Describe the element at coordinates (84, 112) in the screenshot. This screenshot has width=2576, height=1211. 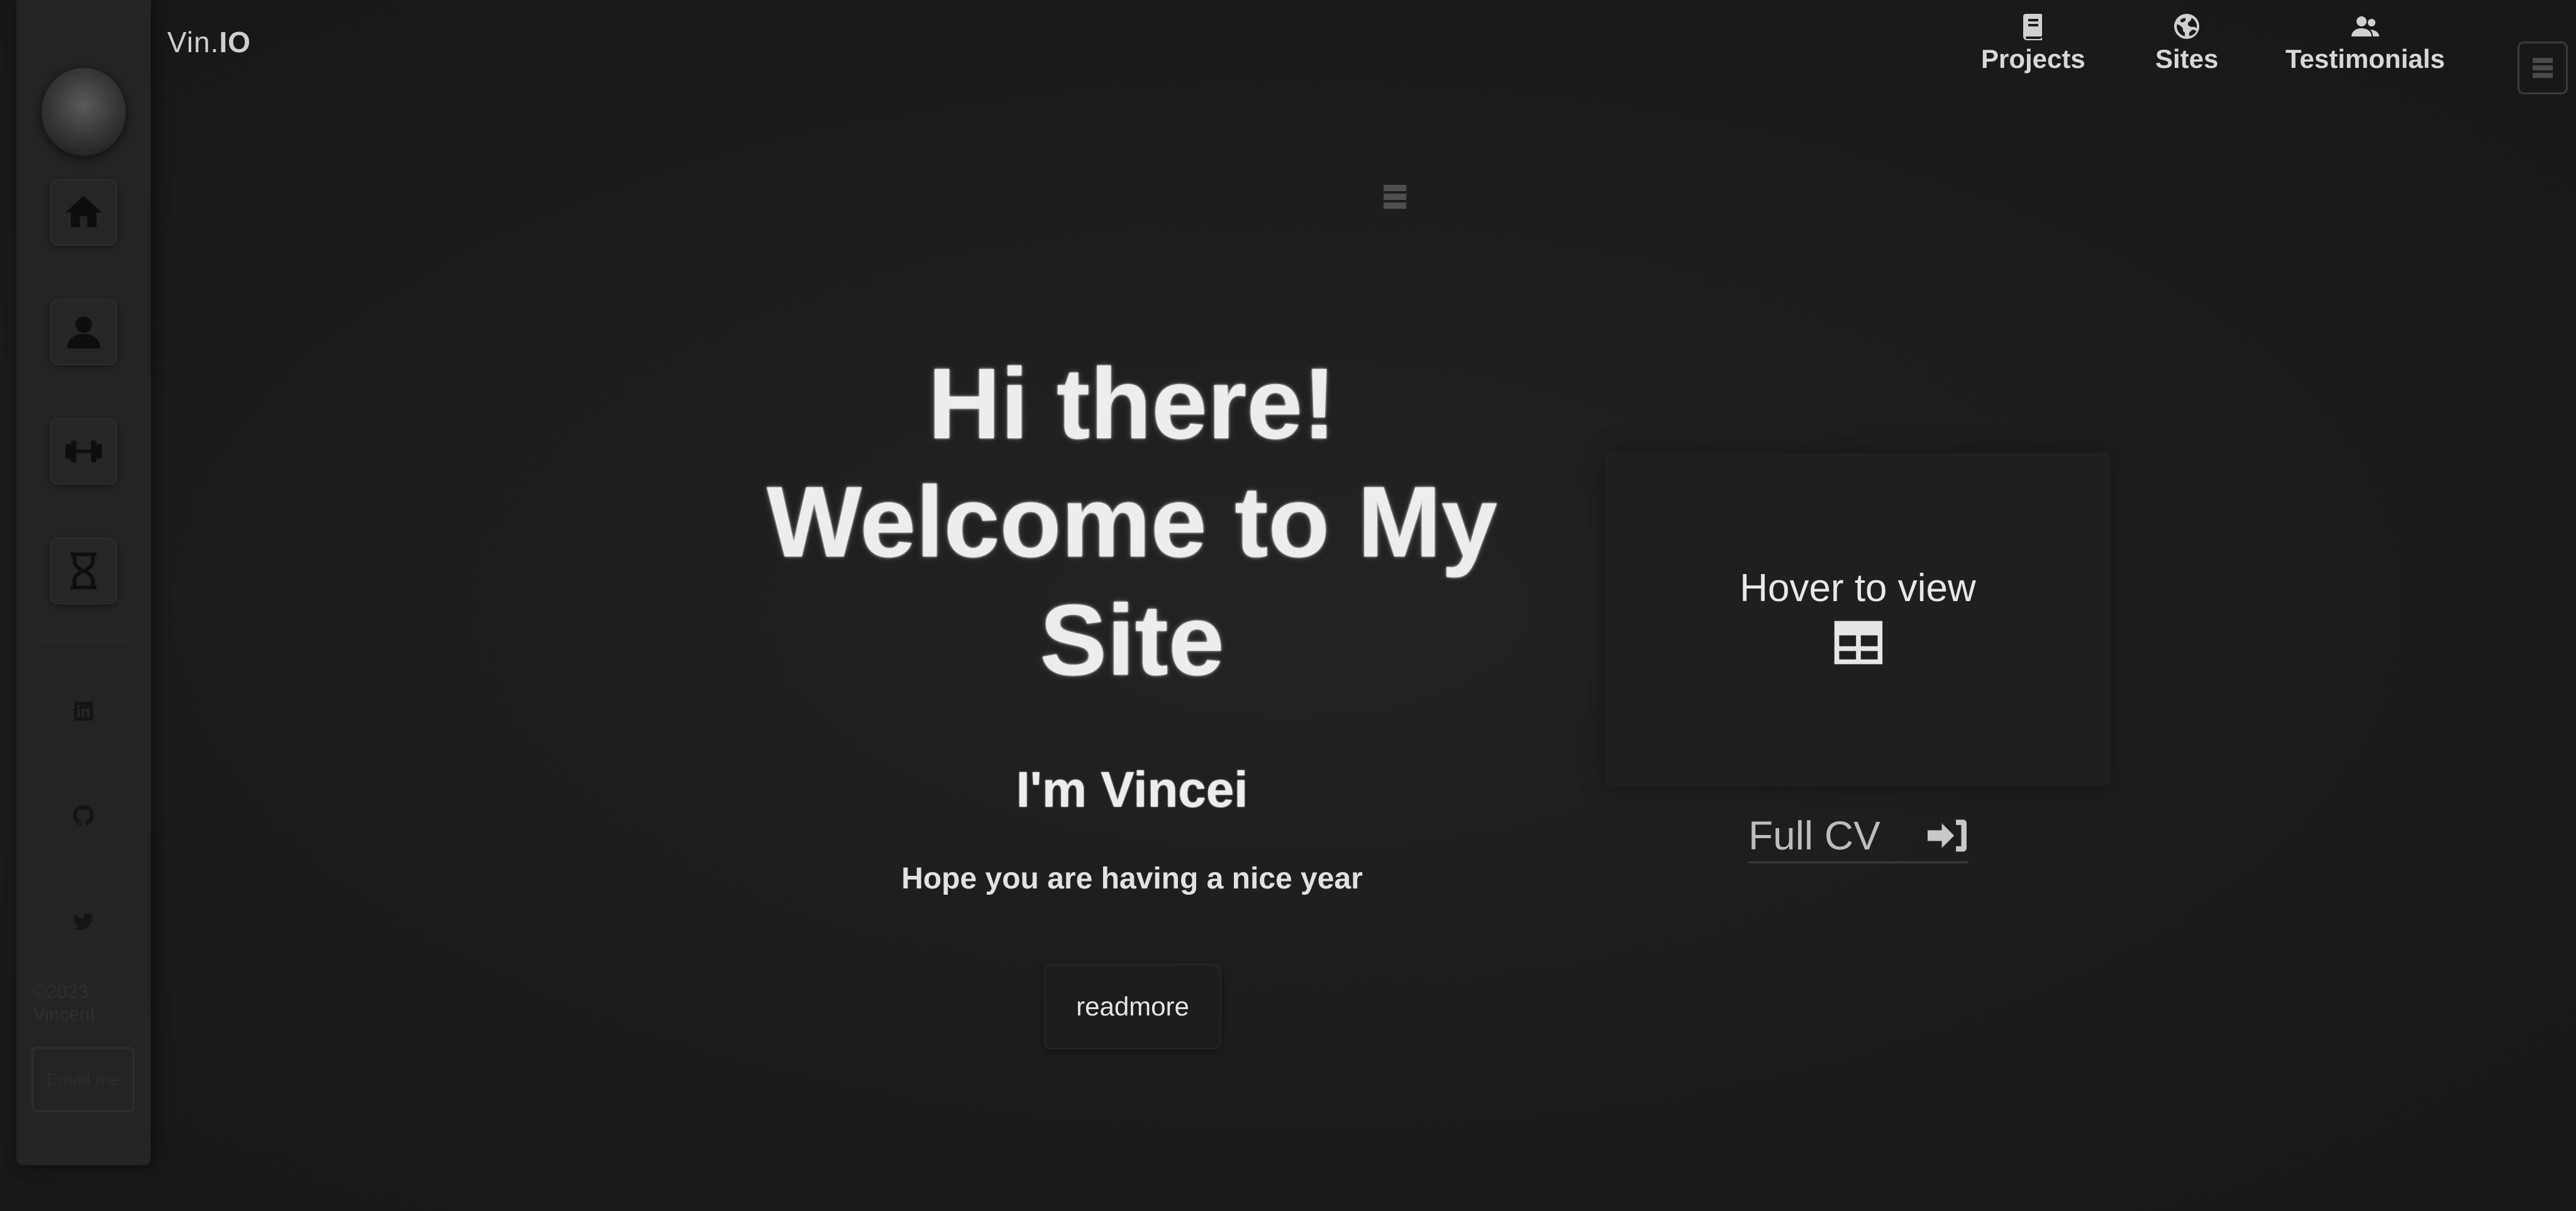
I see `avatar` at that location.